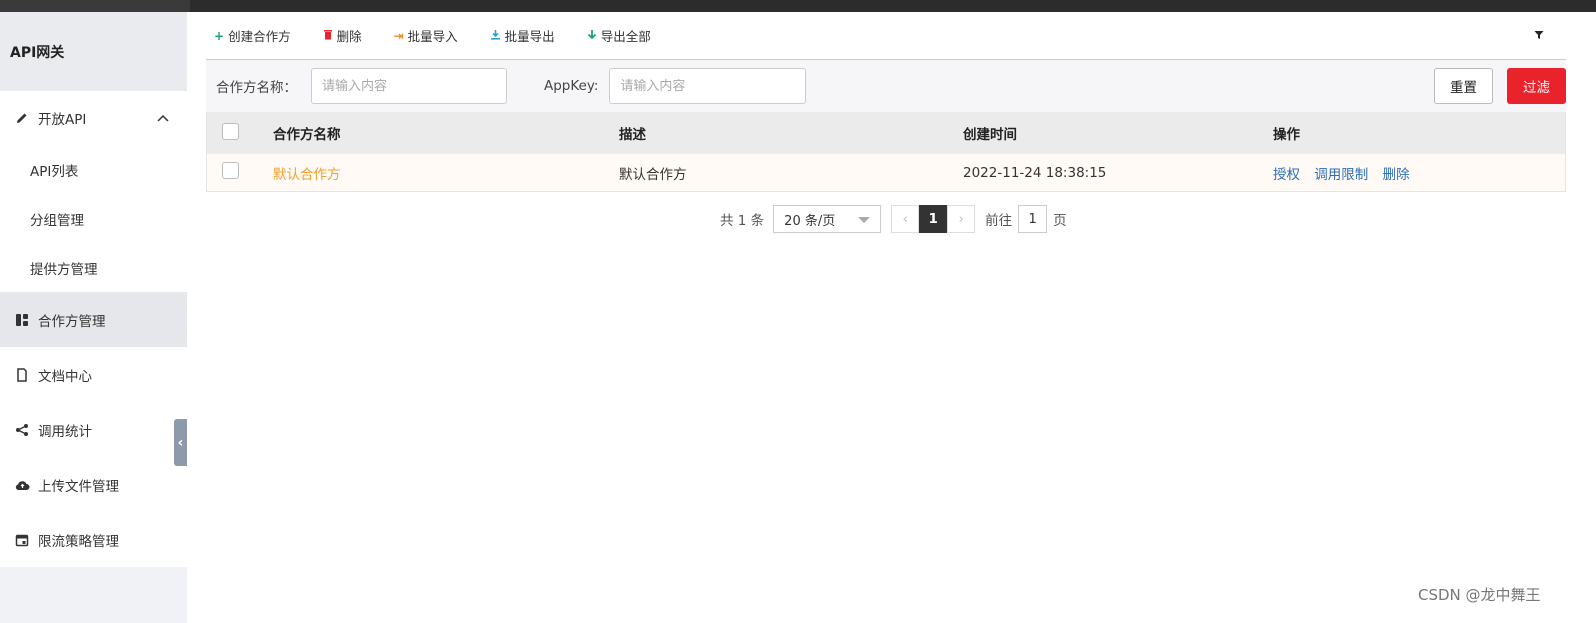 This screenshot has width=1596, height=623. What do you see at coordinates (256, 88) in the screenshot?
I see `partner-name-label: 合作方名称：` at bounding box center [256, 88].